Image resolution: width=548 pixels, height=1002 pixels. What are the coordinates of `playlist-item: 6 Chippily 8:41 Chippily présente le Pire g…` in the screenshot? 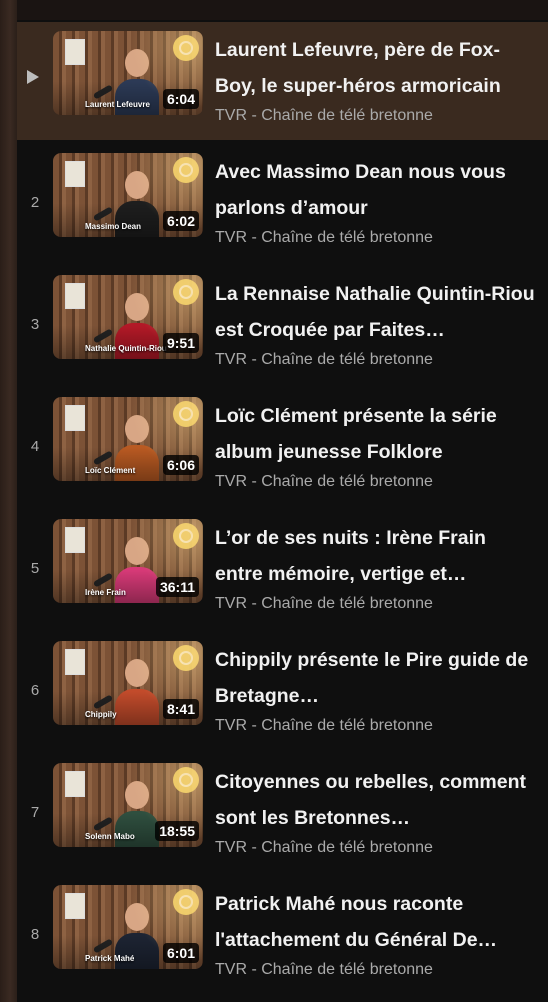 It's located at (282, 691).